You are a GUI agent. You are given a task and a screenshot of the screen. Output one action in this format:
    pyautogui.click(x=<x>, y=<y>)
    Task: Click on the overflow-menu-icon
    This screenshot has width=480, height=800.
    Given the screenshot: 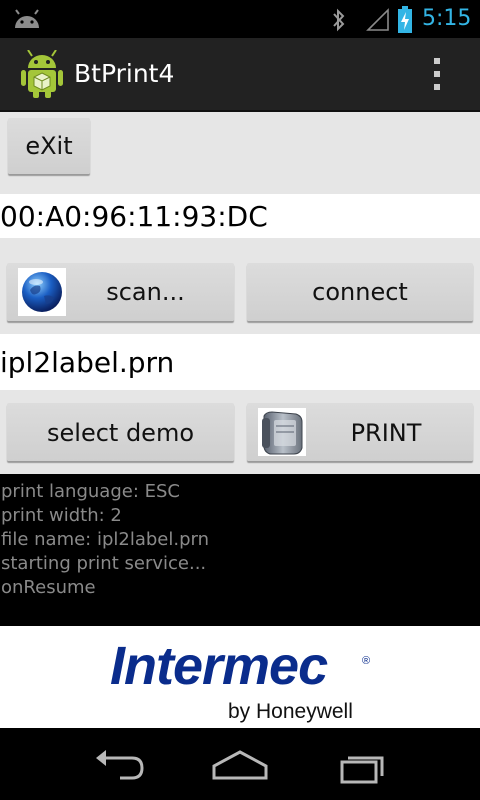 What is the action you would take?
    pyautogui.click(x=437, y=74)
    